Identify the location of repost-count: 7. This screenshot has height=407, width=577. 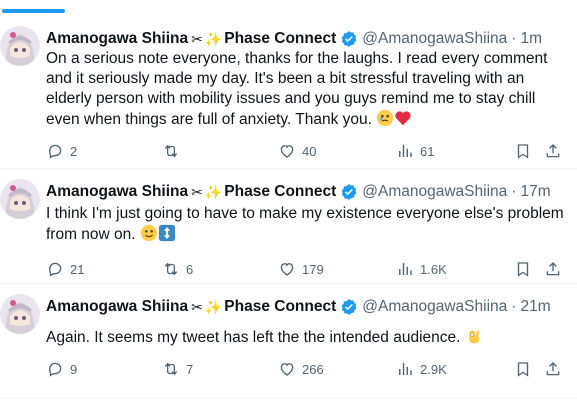
(190, 369).